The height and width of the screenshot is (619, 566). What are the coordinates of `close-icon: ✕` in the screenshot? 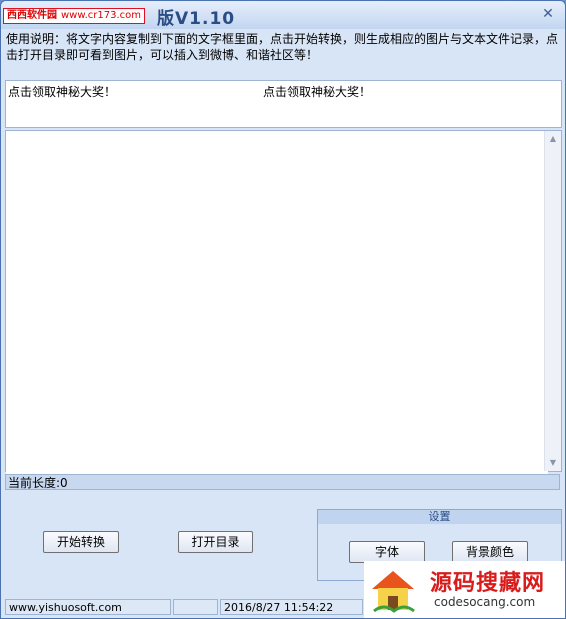 It's located at (548, 14).